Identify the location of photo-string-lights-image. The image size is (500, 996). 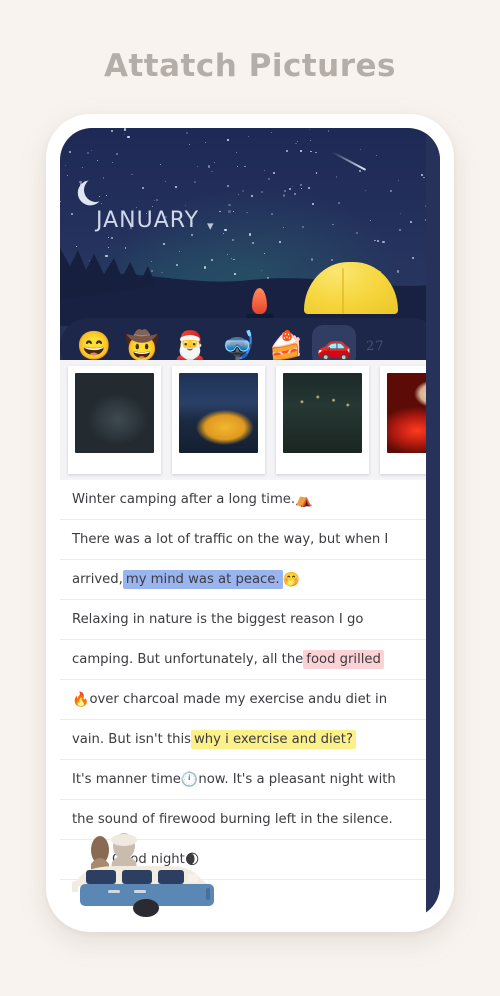
(322, 413).